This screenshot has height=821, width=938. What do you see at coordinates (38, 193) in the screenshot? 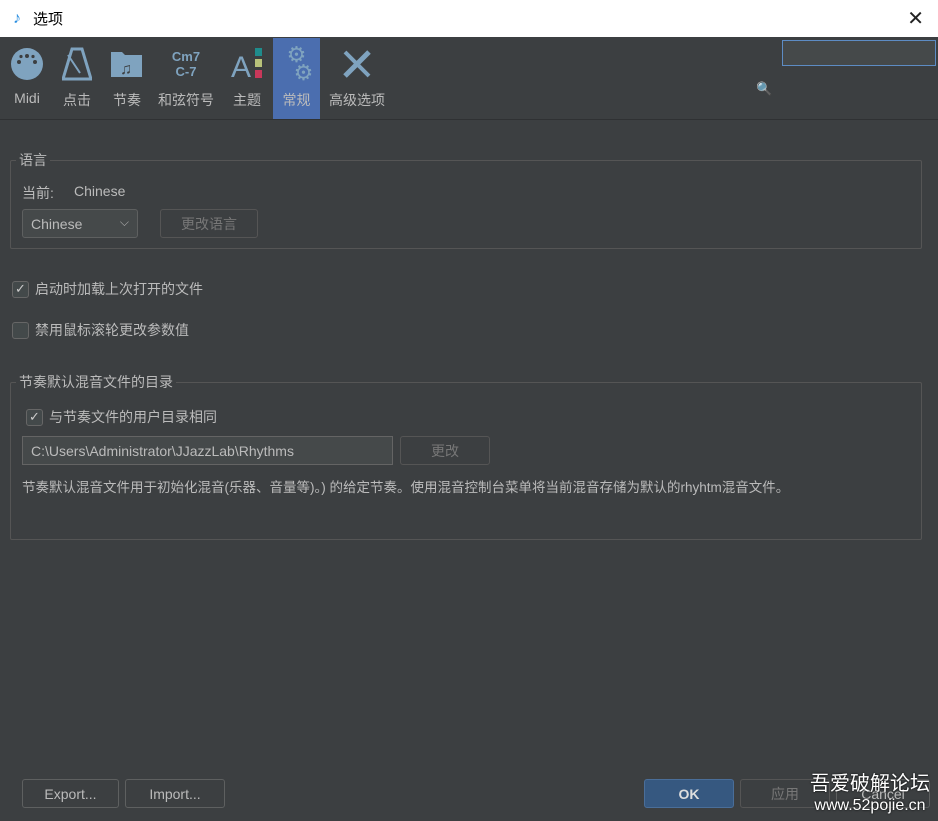
I see `current-language-label: 当前:` at bounding box center [38, 193].